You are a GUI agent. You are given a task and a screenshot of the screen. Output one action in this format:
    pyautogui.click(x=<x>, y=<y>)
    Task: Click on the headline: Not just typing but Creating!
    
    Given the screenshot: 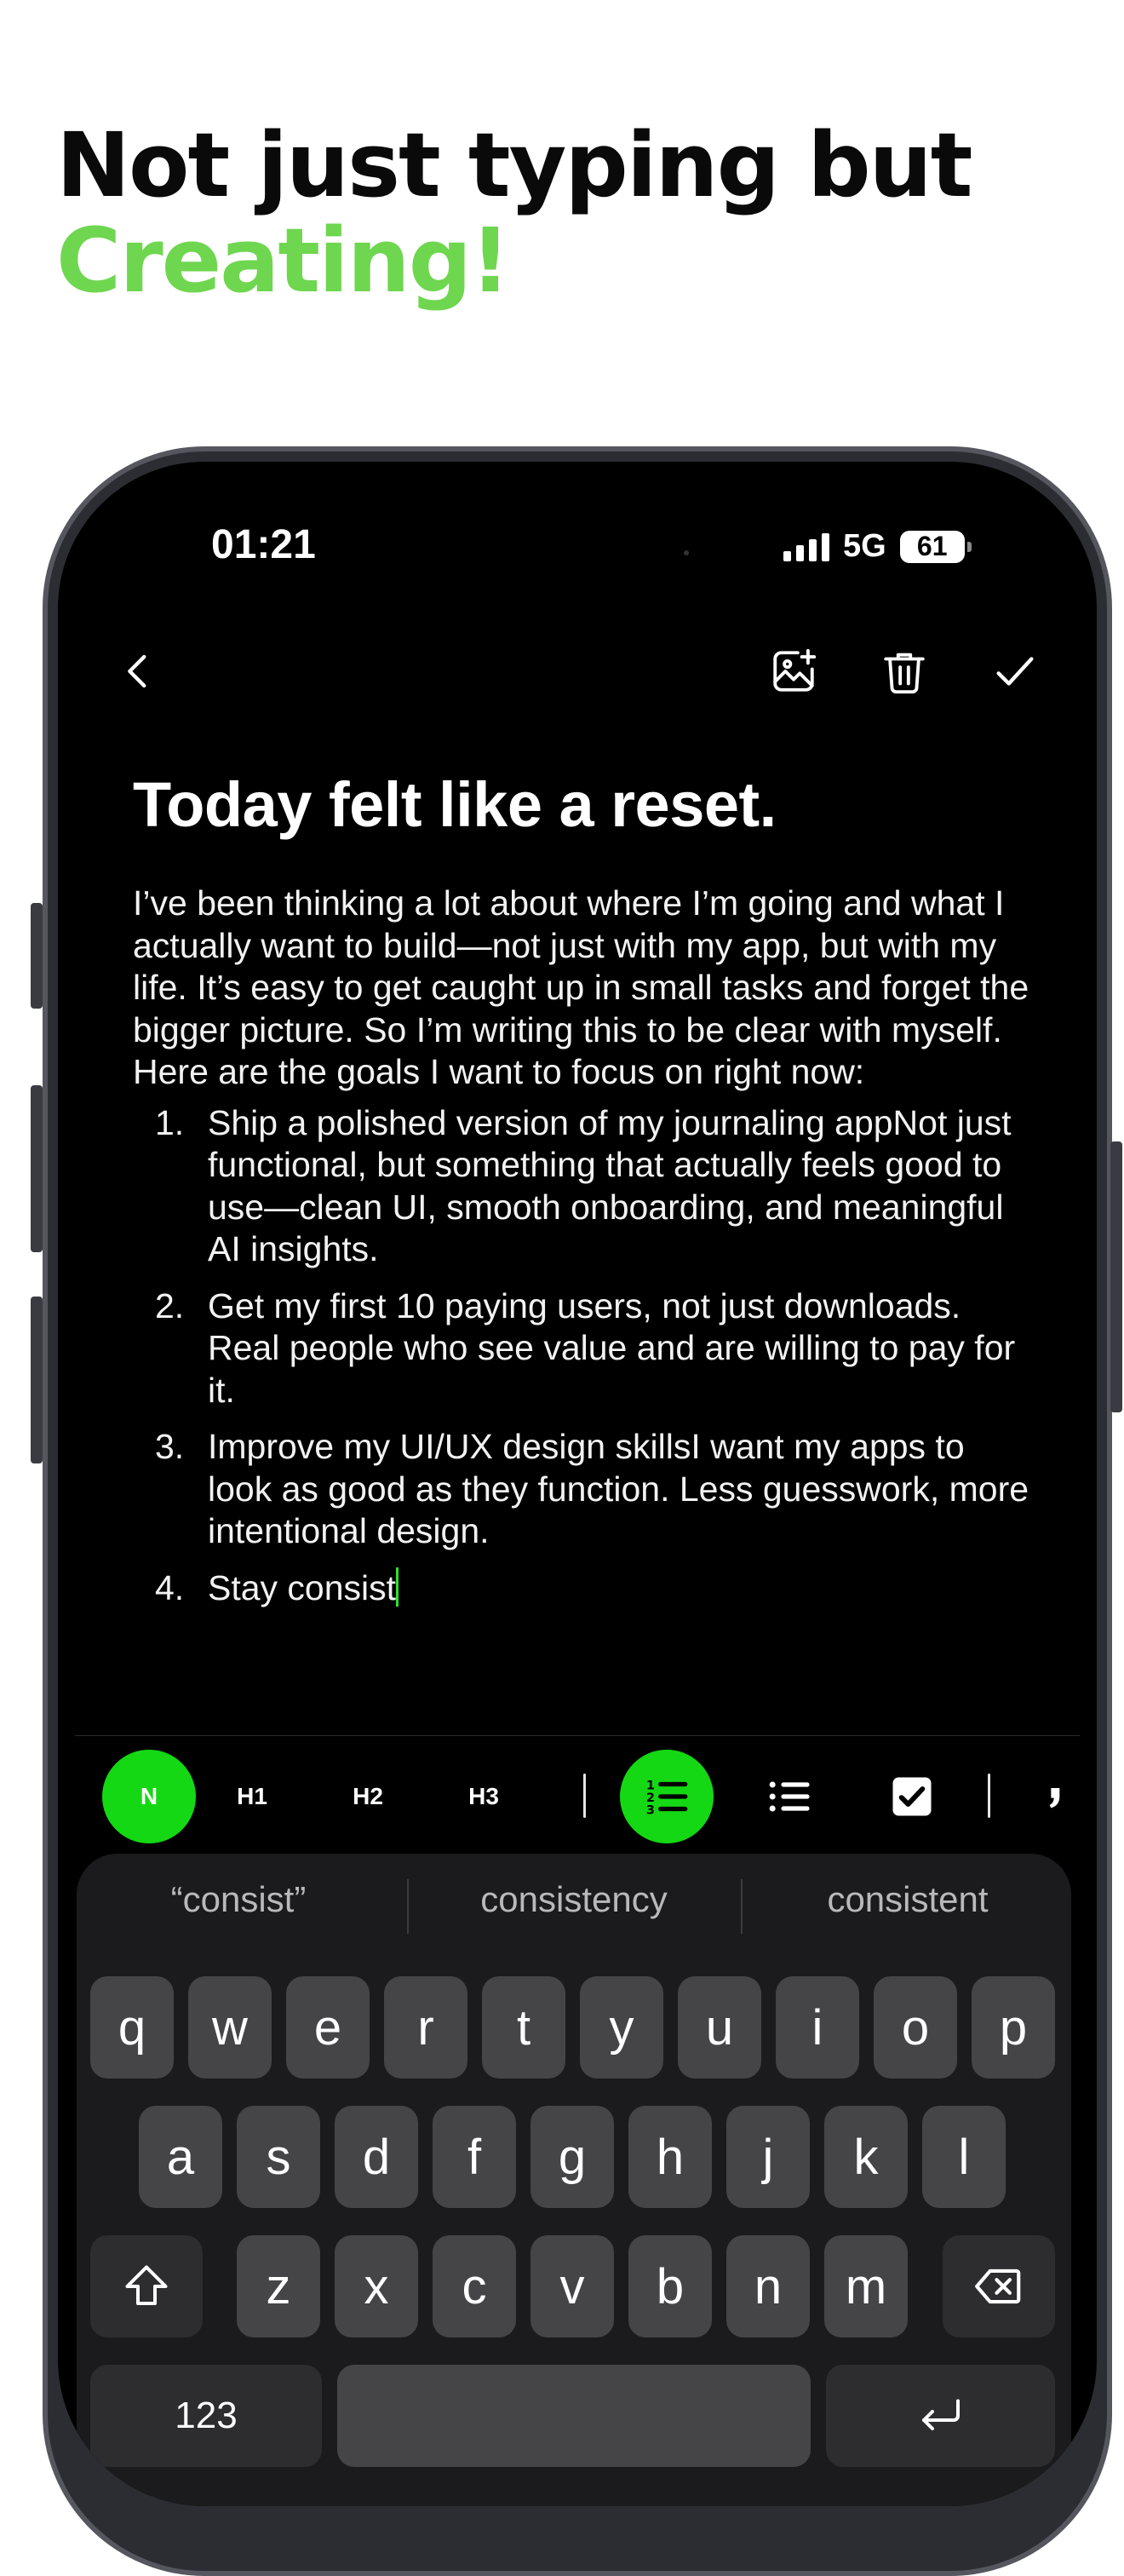 What is the action you would take?
    pyautogui.click(x=514, y=213)
    